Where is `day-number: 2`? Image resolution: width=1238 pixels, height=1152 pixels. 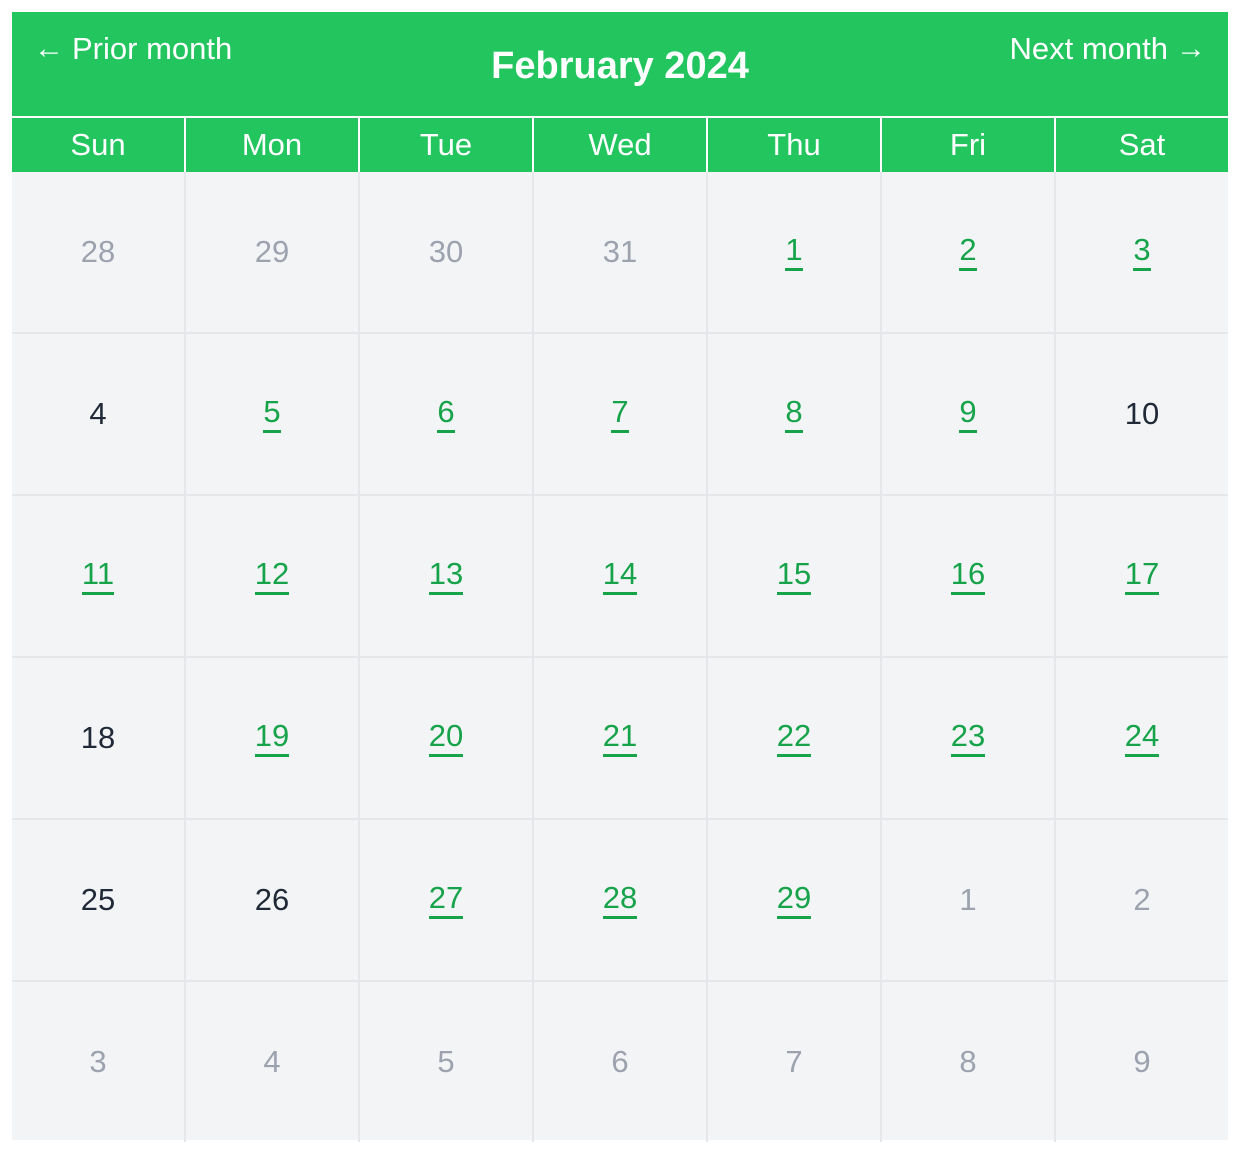 day-number: 2 is located at coordinates (1142, 899).